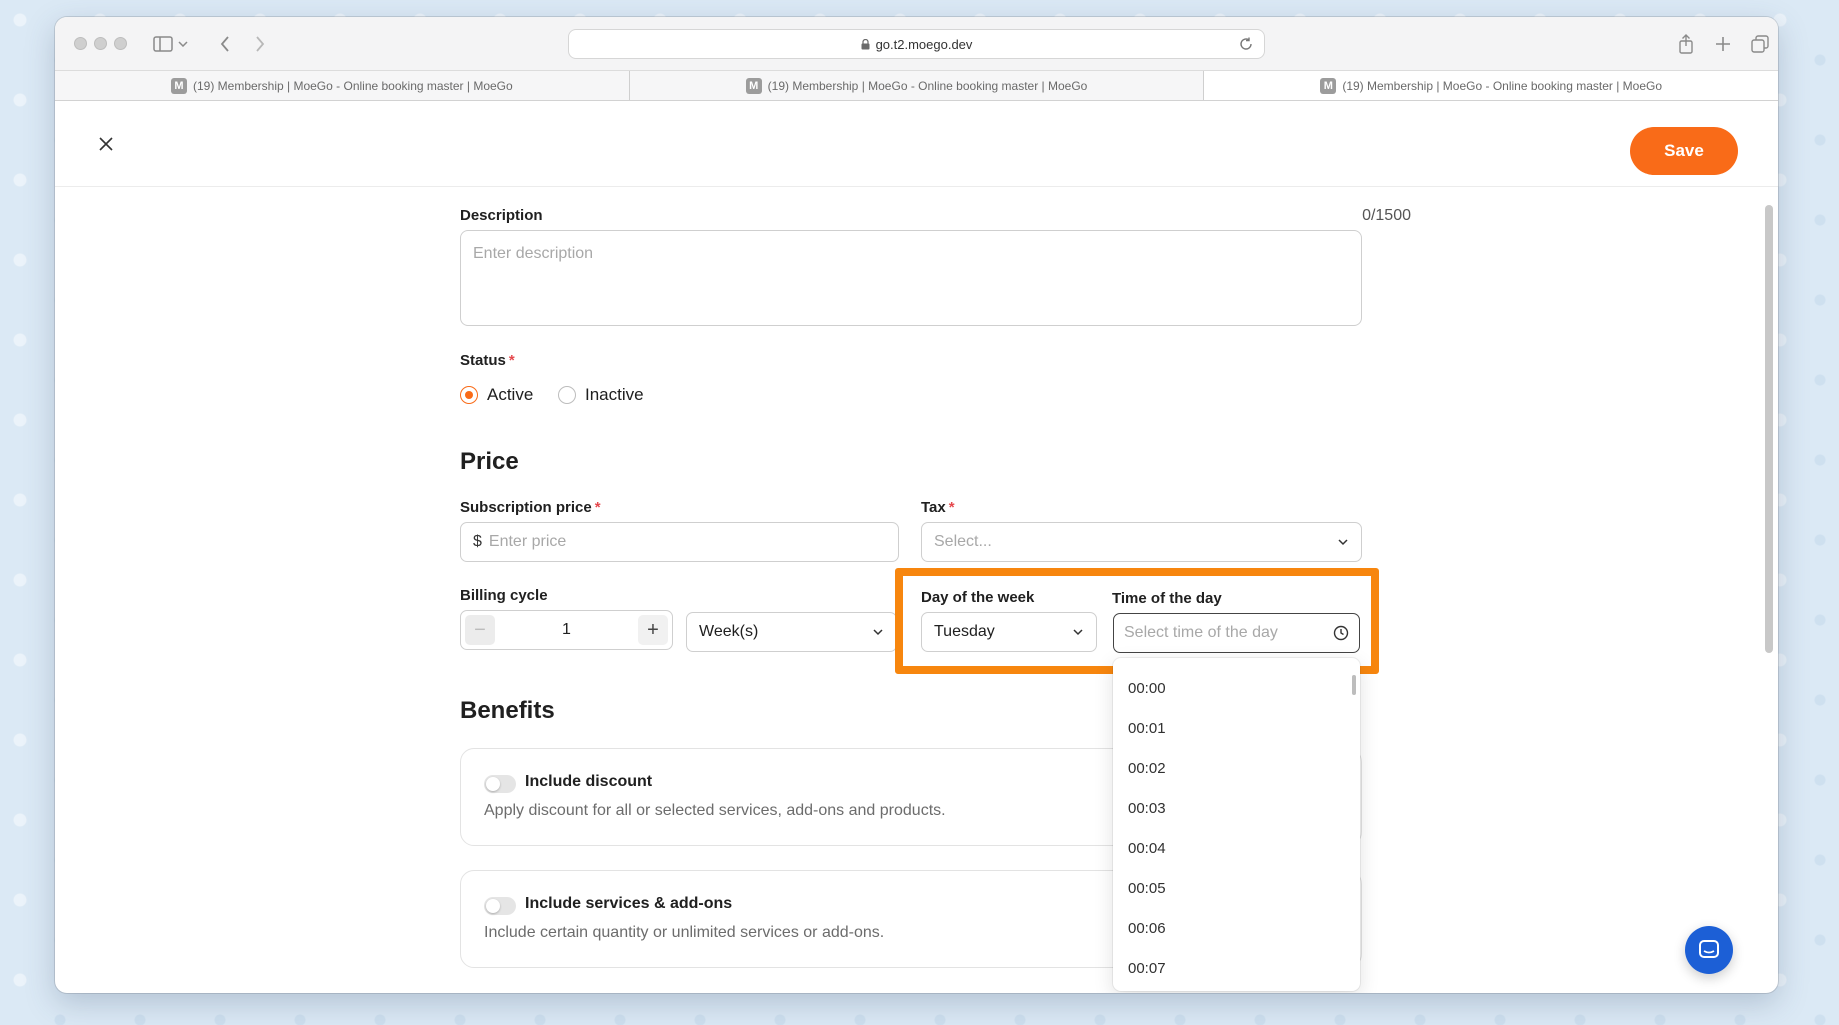  Describe the element at coordinates (504, 595) in the screenshot. I see `billing-cycle-label: Billing cycle` at that location.